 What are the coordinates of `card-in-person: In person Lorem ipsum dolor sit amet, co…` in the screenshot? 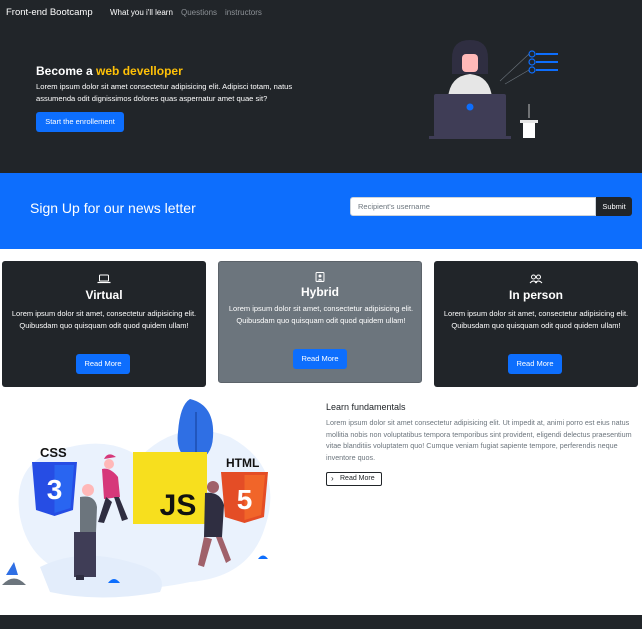 It's located at (536, 324).